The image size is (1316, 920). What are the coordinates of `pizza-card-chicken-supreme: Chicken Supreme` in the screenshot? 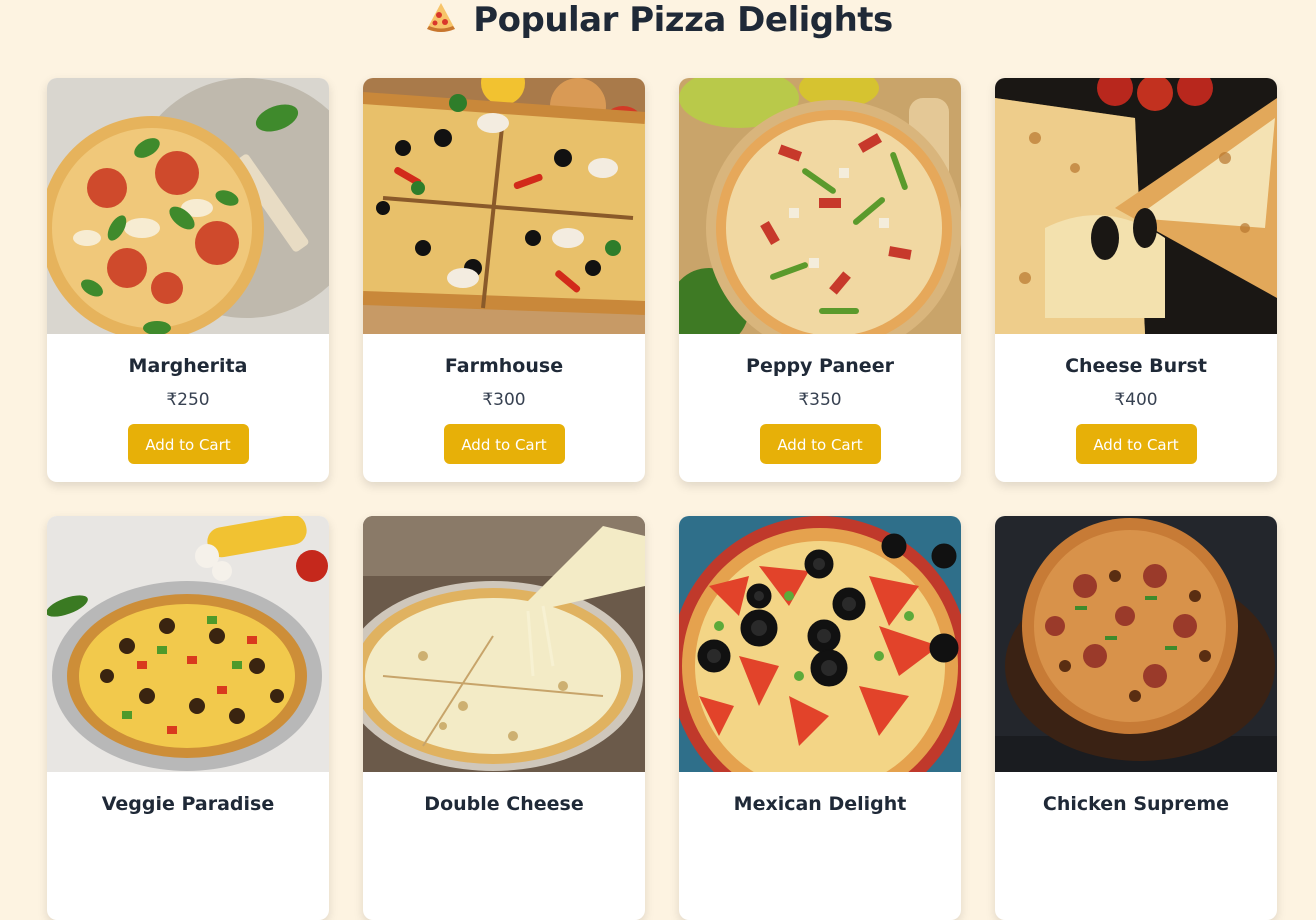 It's located at (1136, 718).